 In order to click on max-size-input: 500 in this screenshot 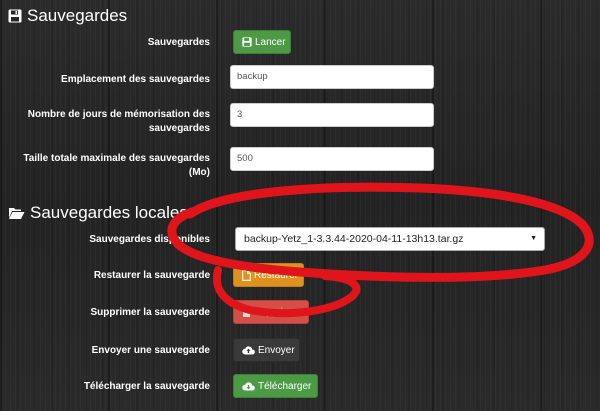, I will do `click(332, 159)`.